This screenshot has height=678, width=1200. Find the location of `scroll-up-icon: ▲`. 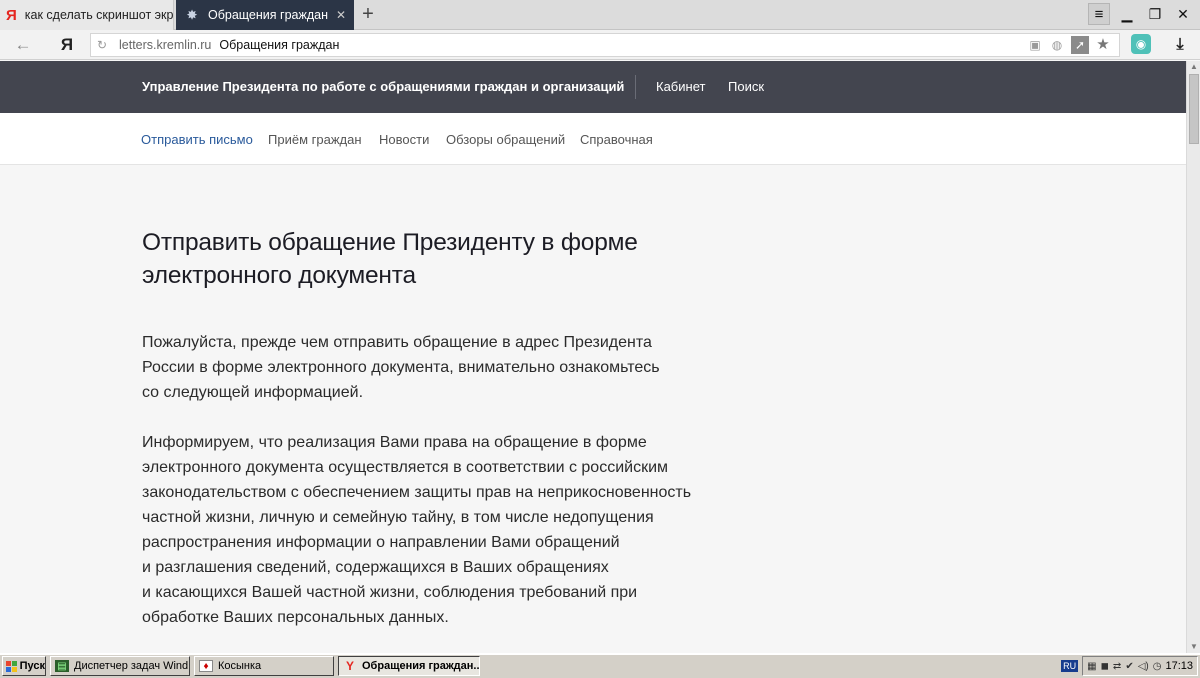

scroll-up-icon: ▲ is located at coordinates (1193, 67).